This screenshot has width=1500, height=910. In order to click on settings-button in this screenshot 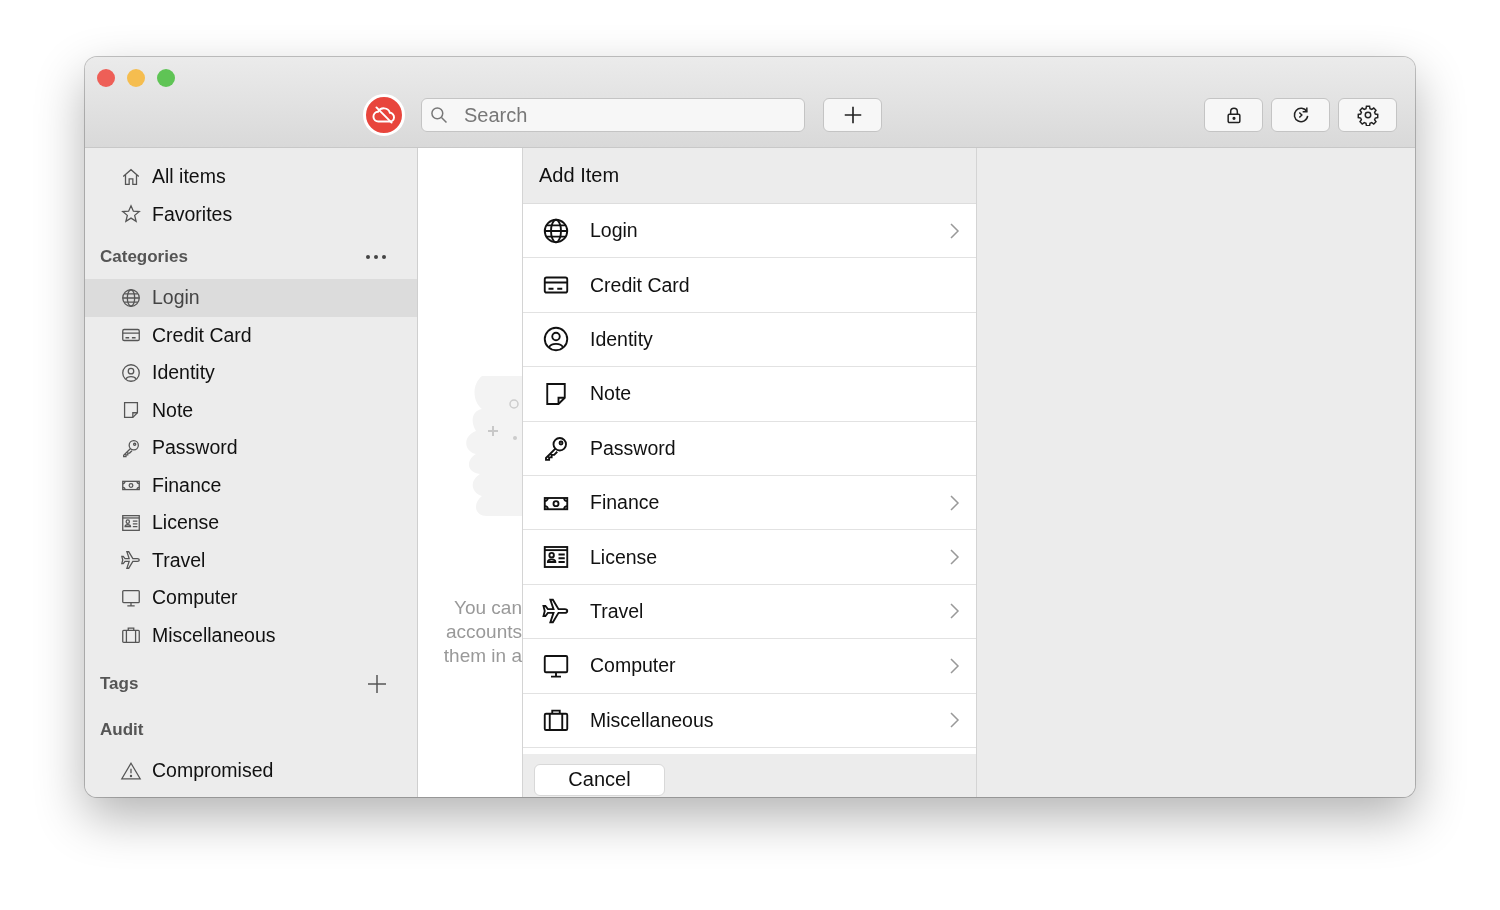, I will do `click(1367, 115)`.